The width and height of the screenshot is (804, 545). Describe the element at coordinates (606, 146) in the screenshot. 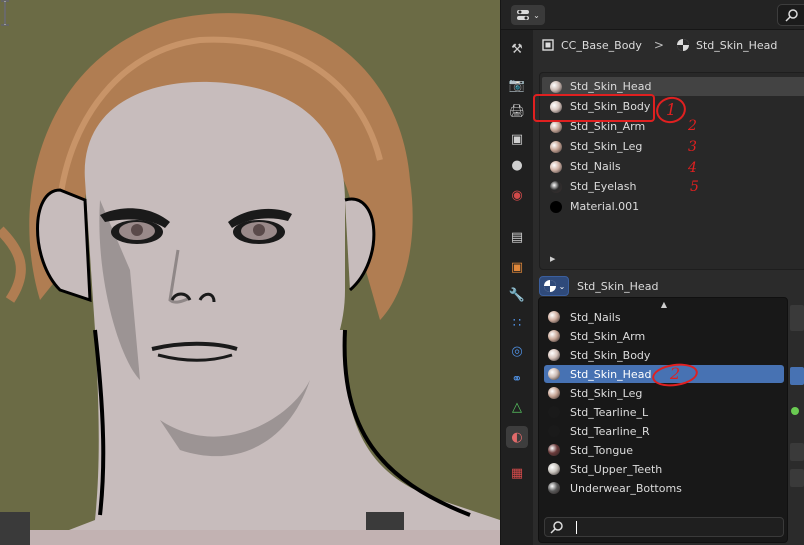

I see `material-slot-label: Std_Skin_Leg` at that location.